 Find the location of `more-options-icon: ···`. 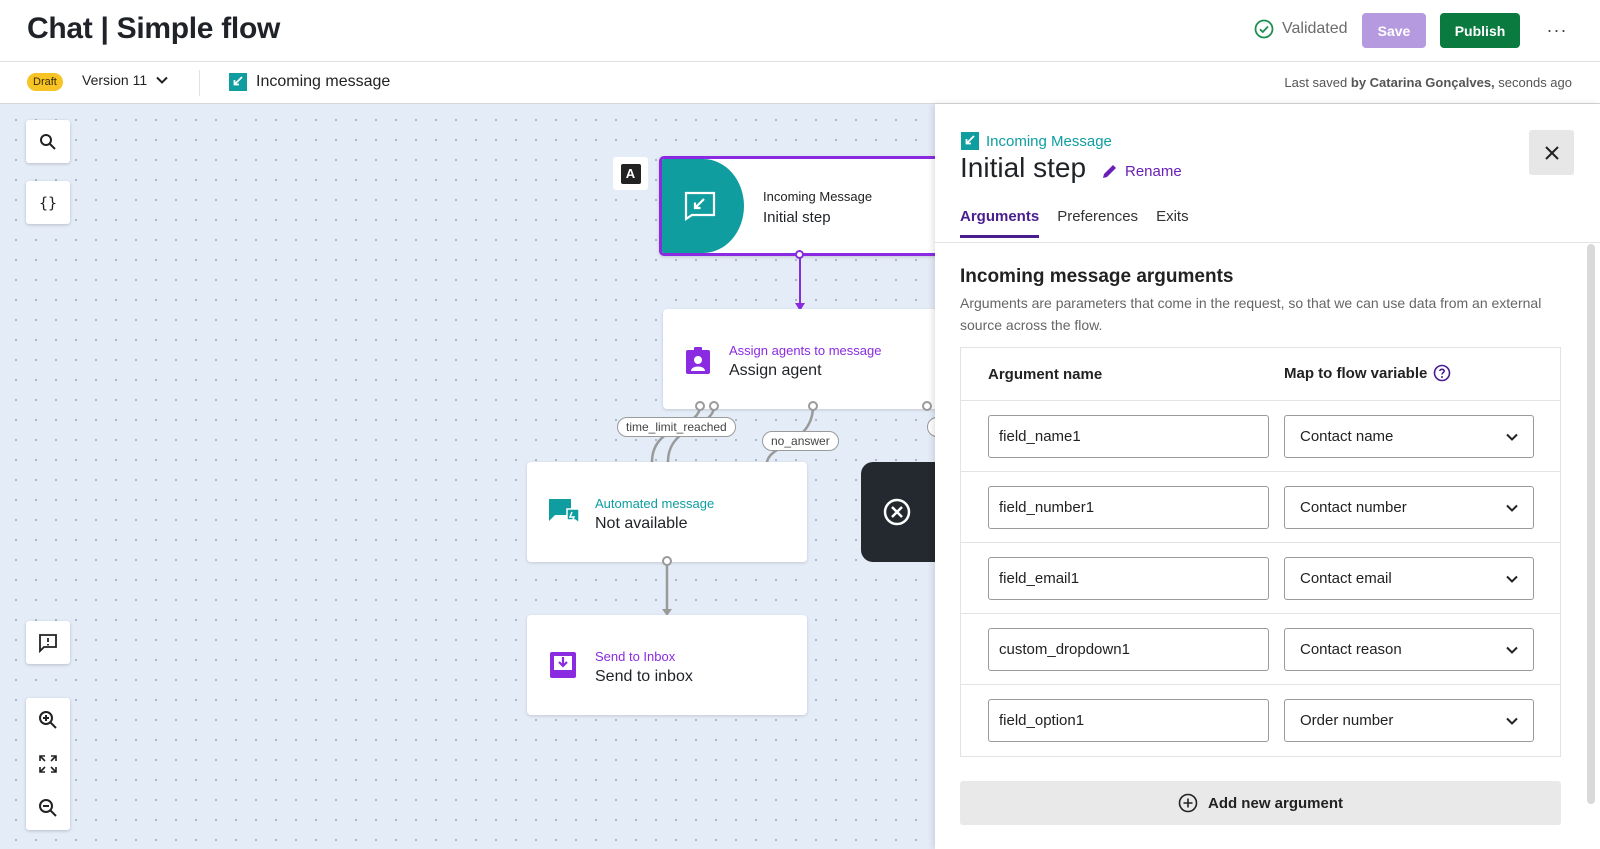

more-options-icon: ··· is located at coordinates (1557, 30).